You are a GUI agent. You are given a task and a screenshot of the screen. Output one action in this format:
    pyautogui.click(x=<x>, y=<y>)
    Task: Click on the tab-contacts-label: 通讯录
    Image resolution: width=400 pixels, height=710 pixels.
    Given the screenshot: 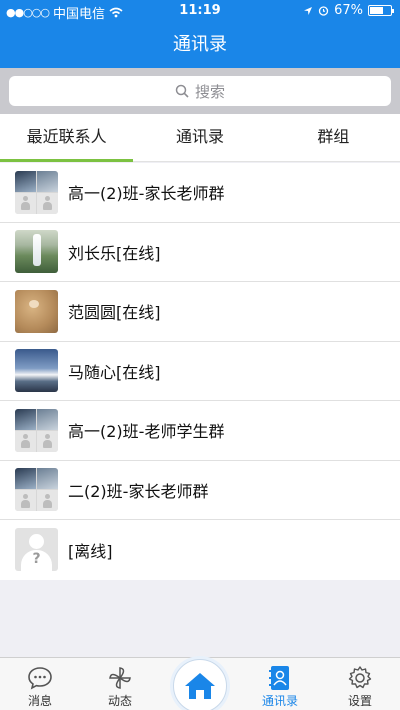 What is the action you would take?
    pyautogui.click(x=279, y=701)
    